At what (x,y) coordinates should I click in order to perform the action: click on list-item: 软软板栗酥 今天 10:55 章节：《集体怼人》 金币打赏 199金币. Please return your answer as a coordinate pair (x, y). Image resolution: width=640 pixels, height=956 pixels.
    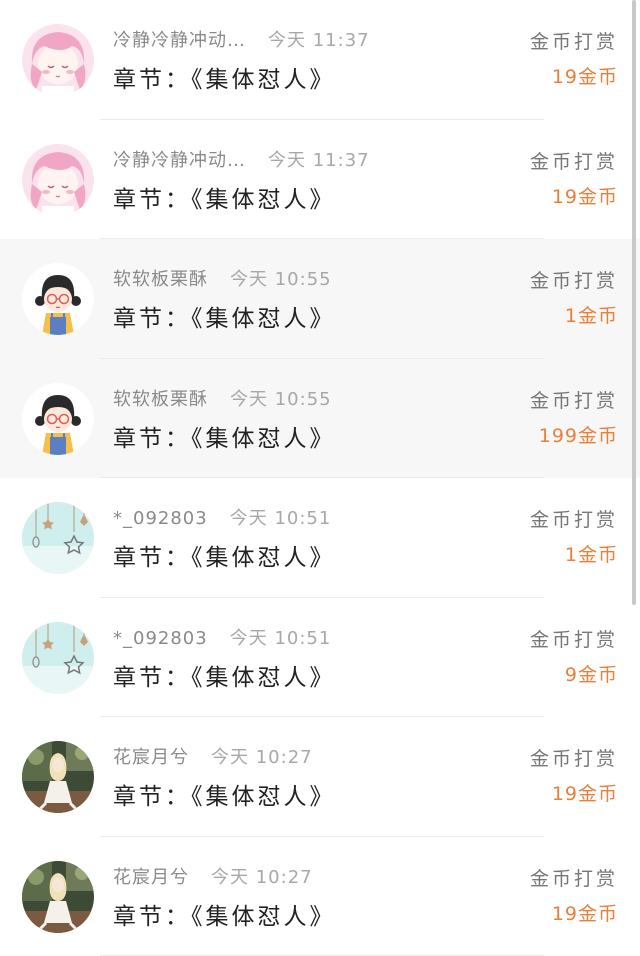
    Looking at the image, I should click on (320, 418).